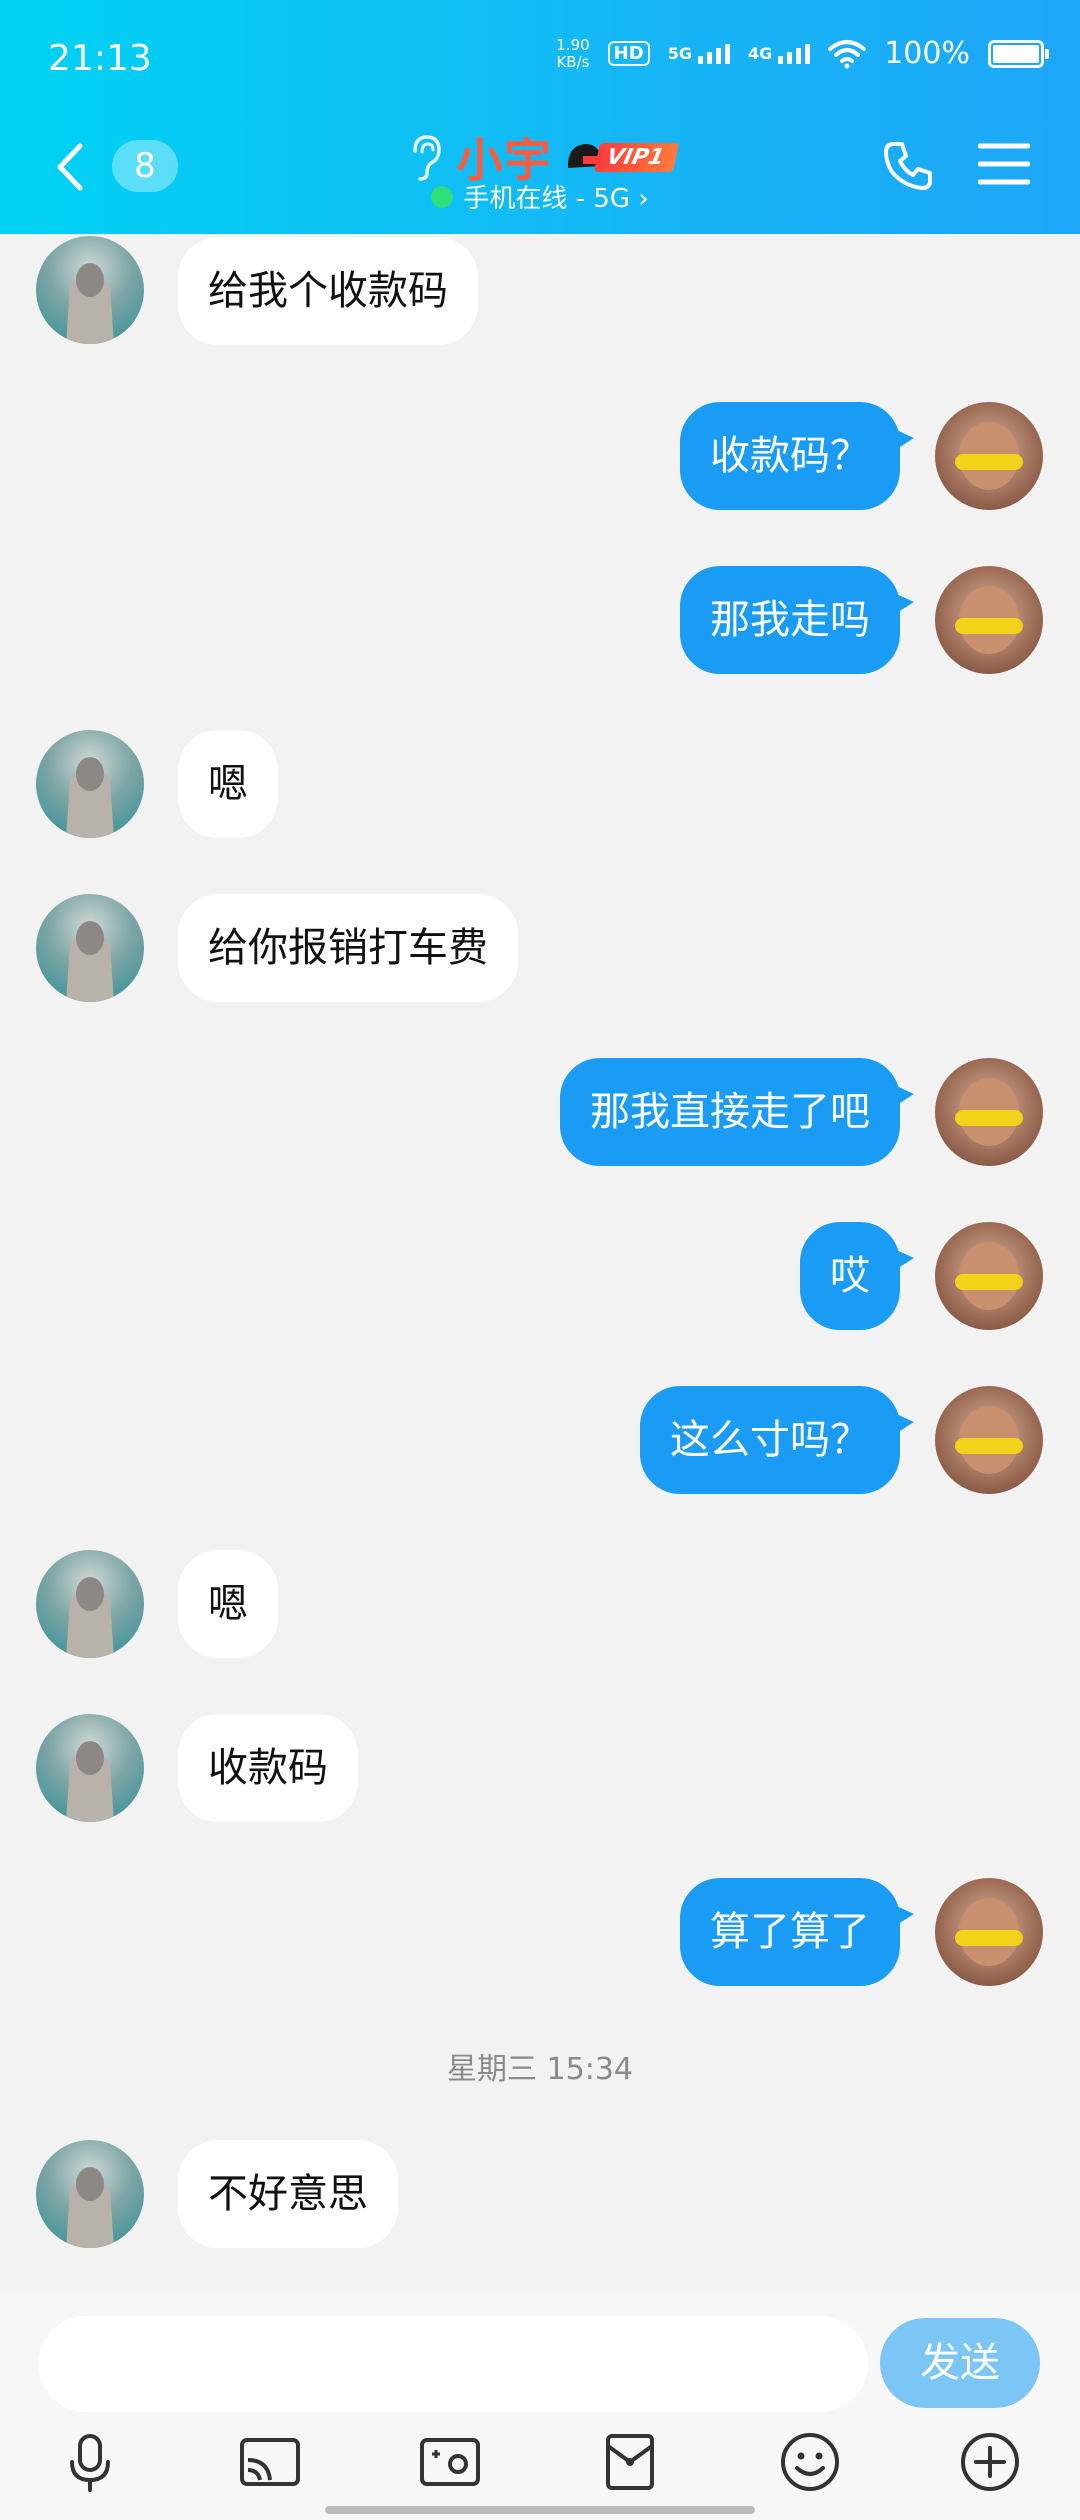  I want to click on photo-icon, so click(450, 2462).